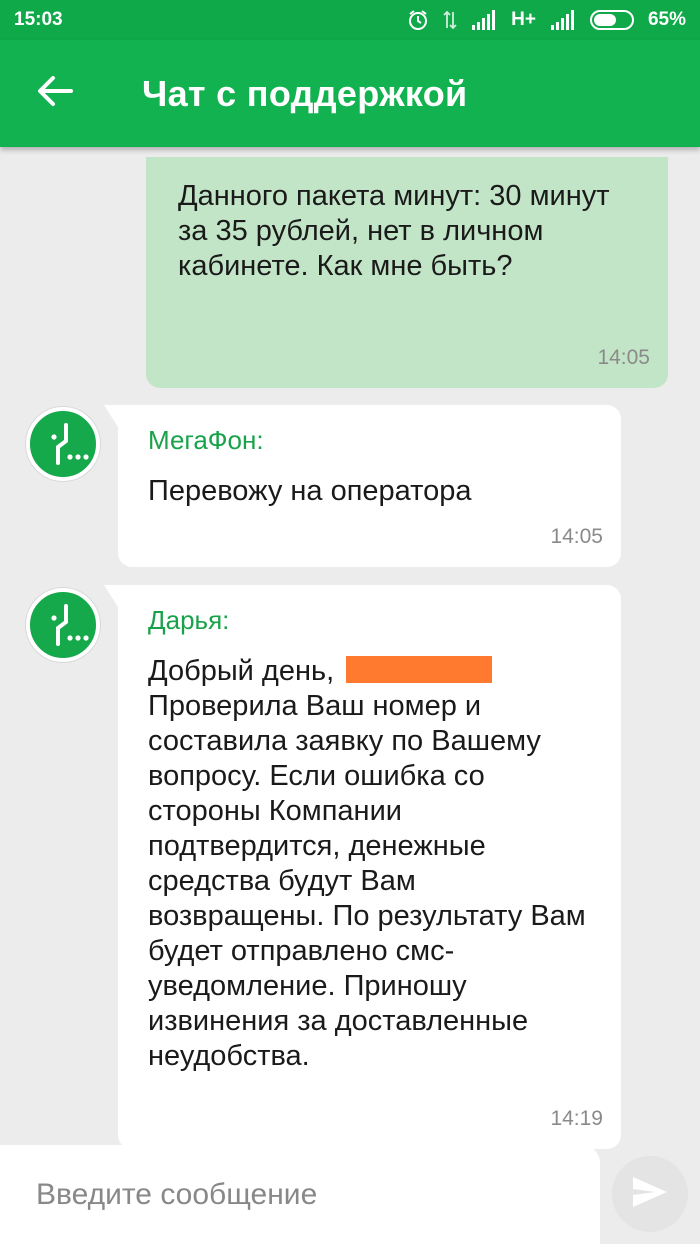 Image resolution: width=700 pixels, height=1244 pixels. I want to click on message-text: Перевожу на оператора, so click(310, 491).